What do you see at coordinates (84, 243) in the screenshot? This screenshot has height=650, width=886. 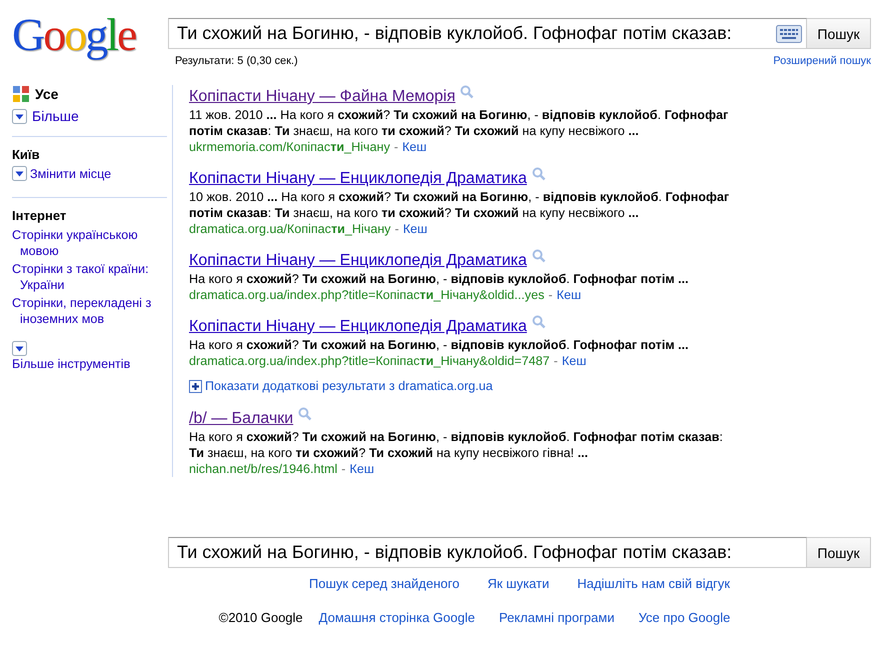 I see `sidebar-link: Сторінки українською мовою` at bounding box center [84, 243].